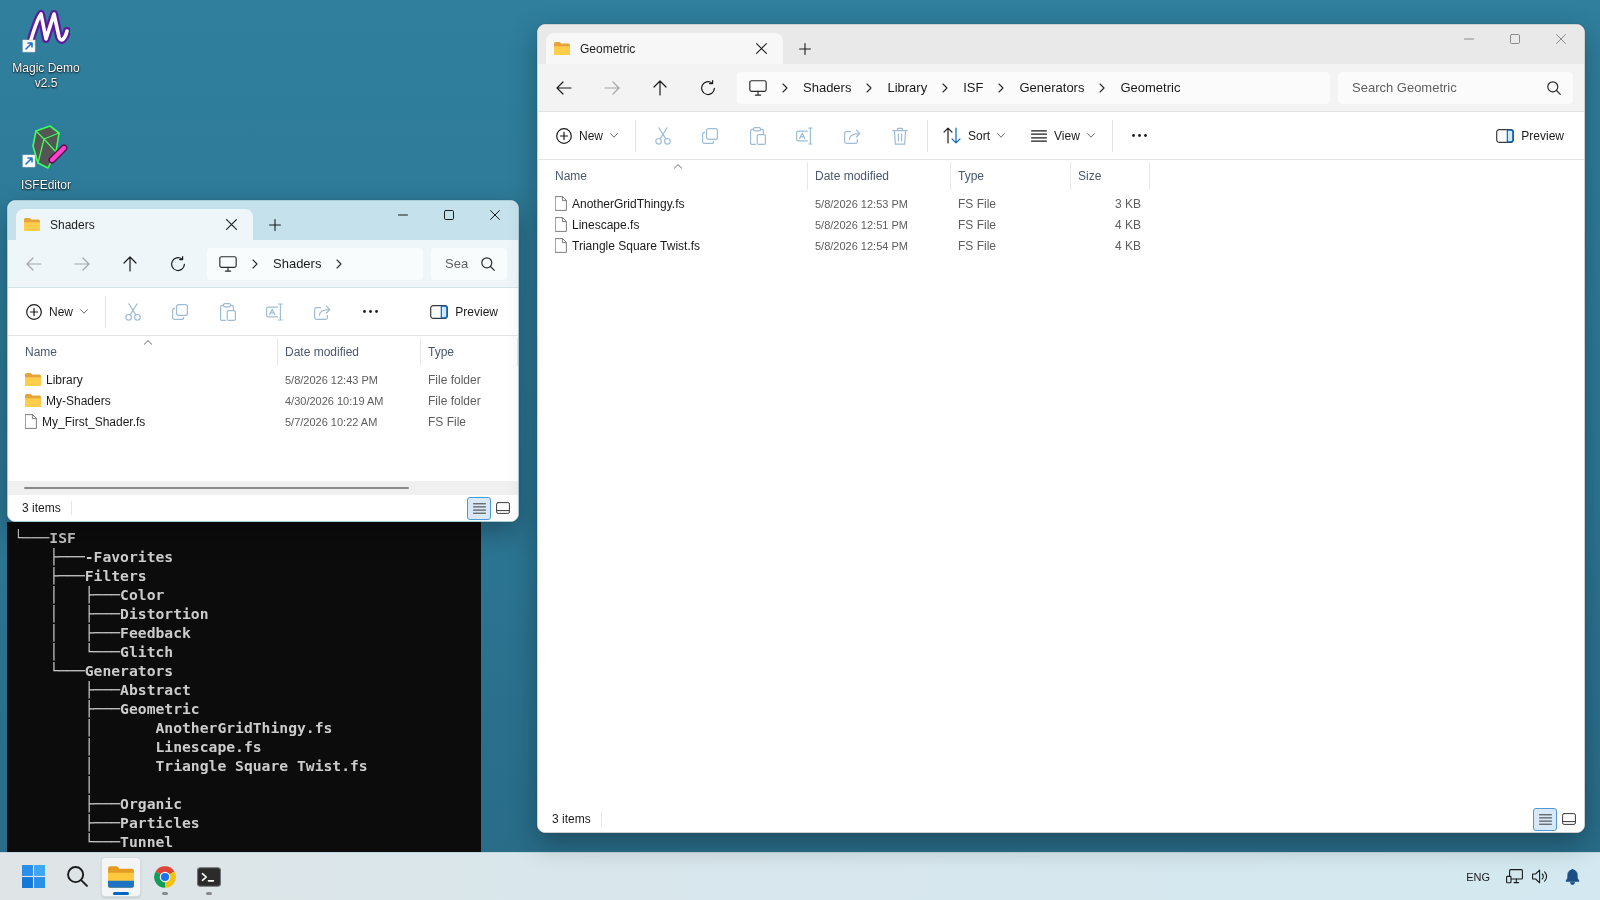 The height and width of the screenshot is (900, 1600). I want to click on speaker-icon, so click(1540, 876).